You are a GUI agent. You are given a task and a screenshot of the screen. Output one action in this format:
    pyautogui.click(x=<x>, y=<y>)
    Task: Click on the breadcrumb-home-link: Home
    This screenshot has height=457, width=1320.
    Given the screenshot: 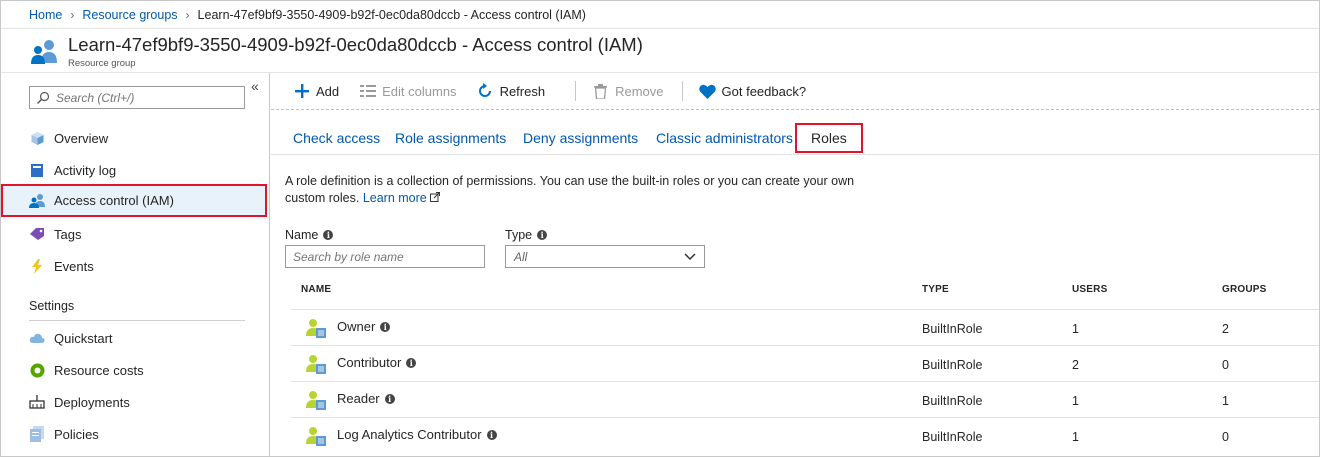 What is the action you would take?
    pyautogui.click(x=45, y=15)
    